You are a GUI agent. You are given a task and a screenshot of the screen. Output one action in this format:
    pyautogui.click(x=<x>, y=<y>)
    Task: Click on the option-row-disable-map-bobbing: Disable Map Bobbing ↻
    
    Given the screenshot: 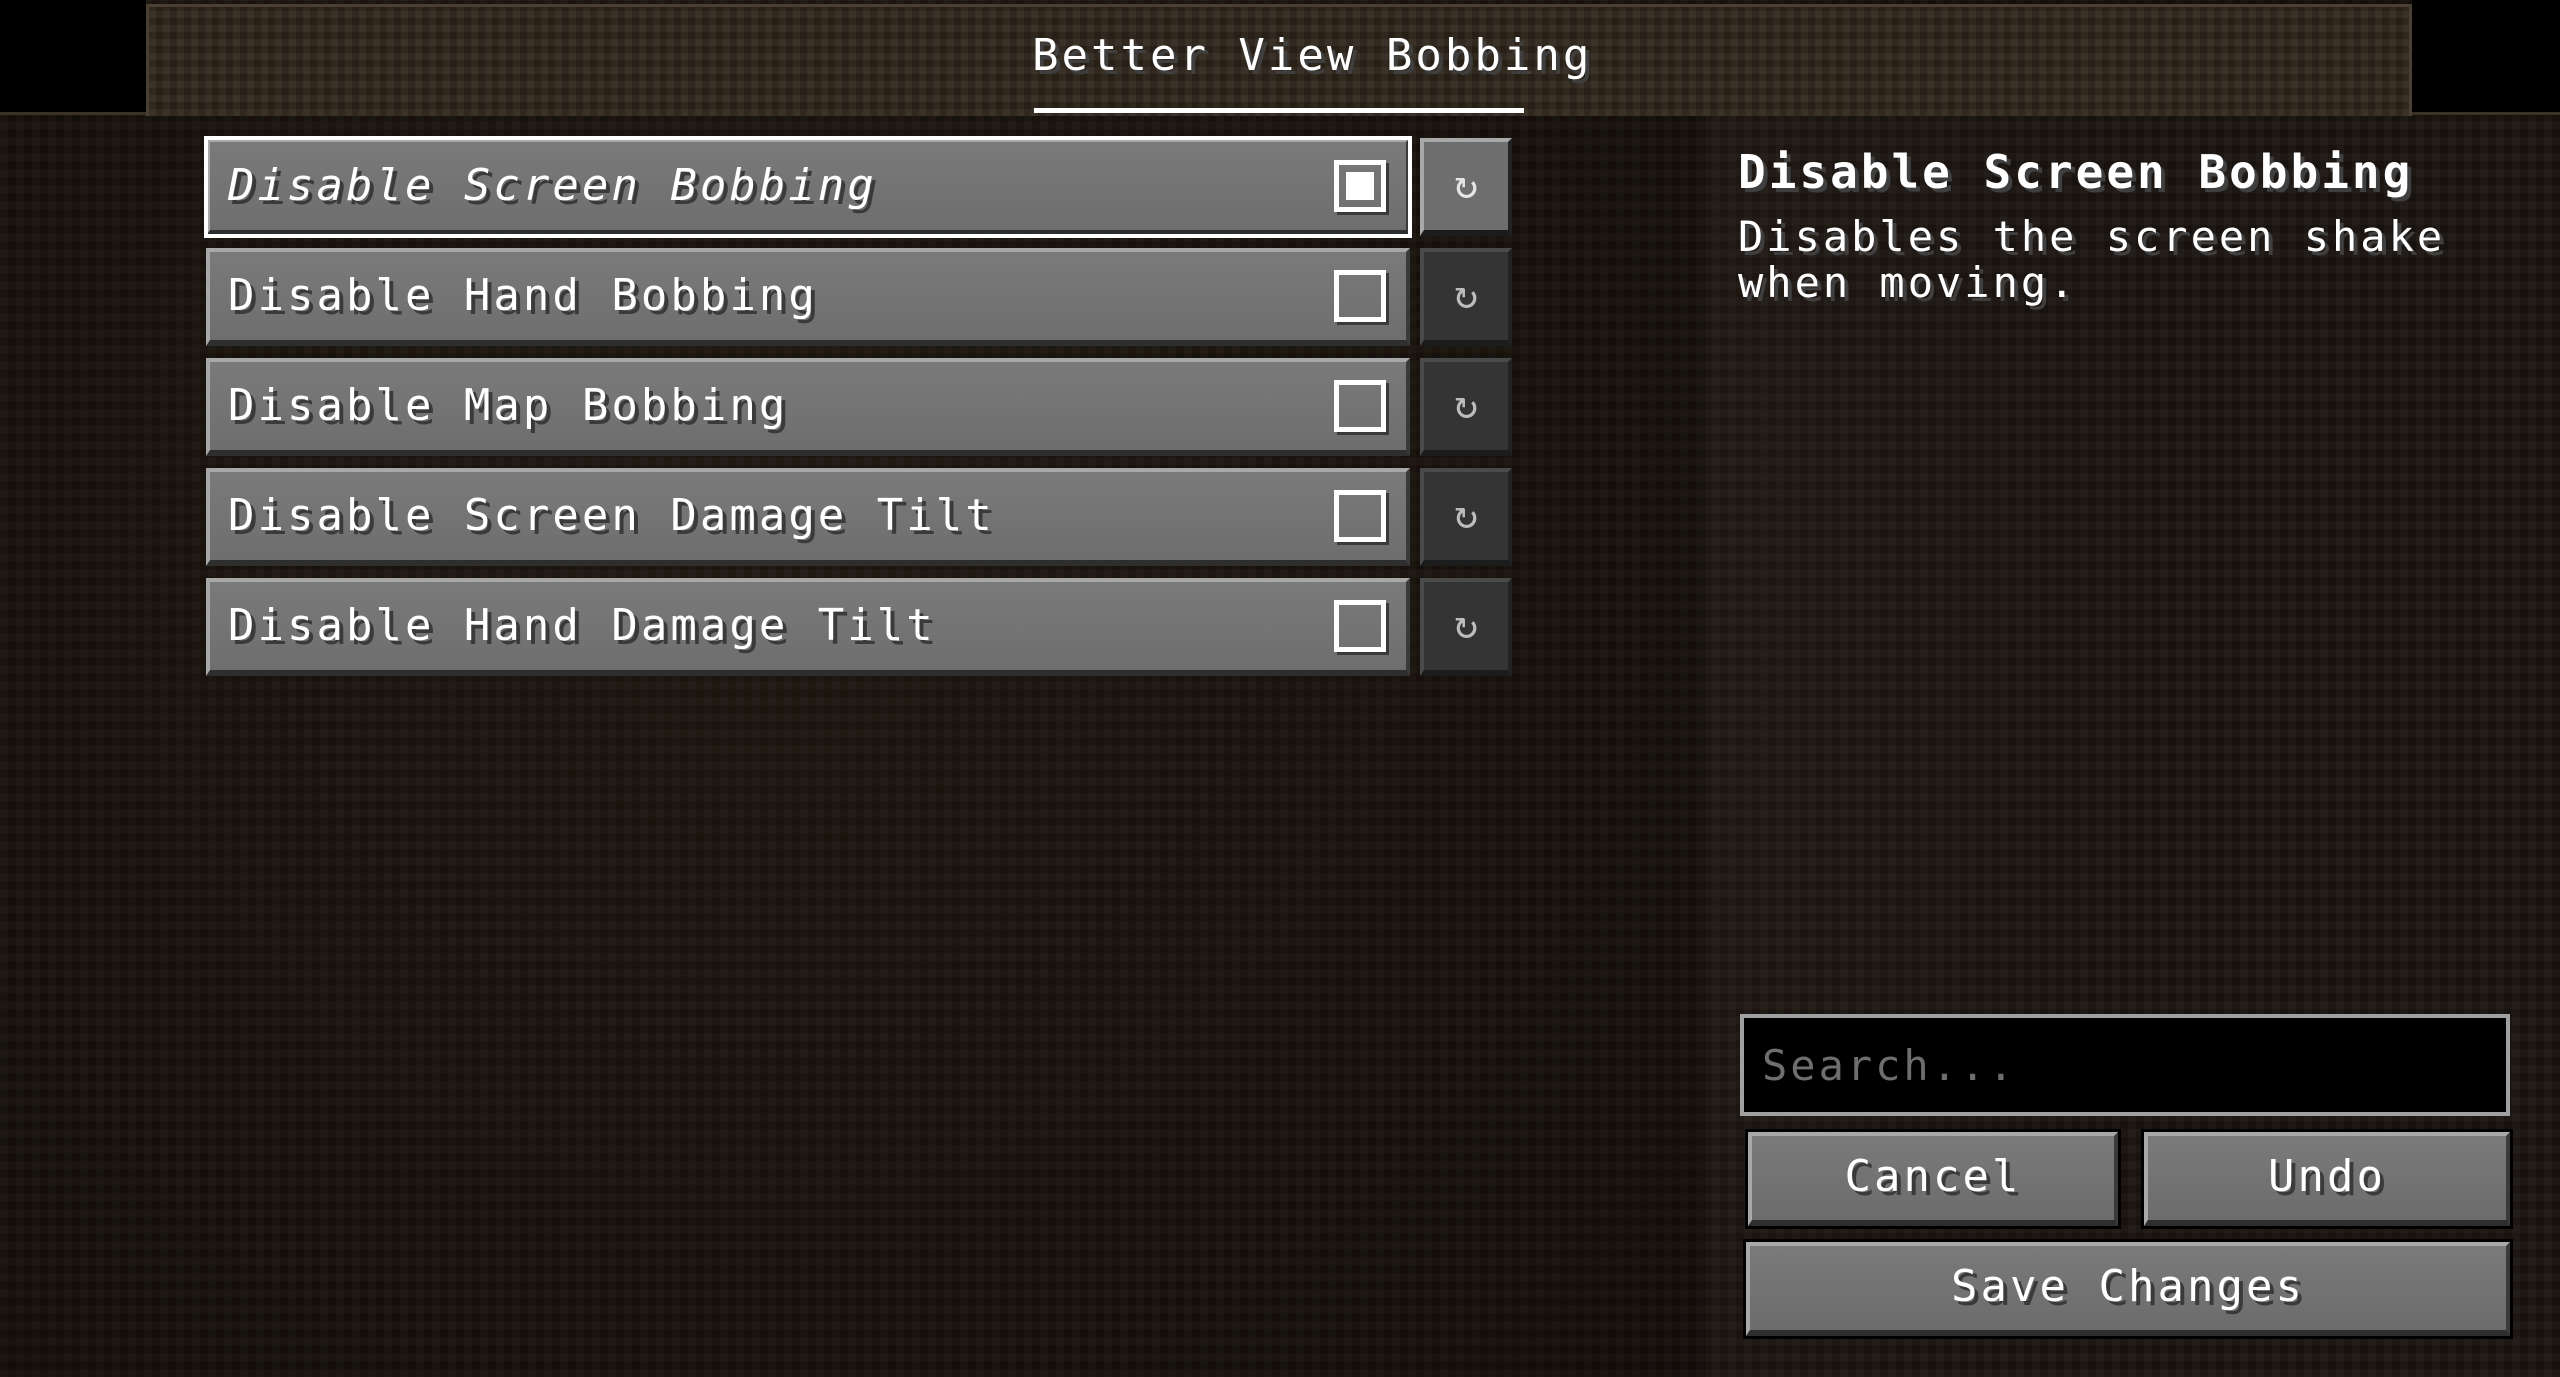 What is the action you would take?
    pyautogui.click(x=859, y=407)
    